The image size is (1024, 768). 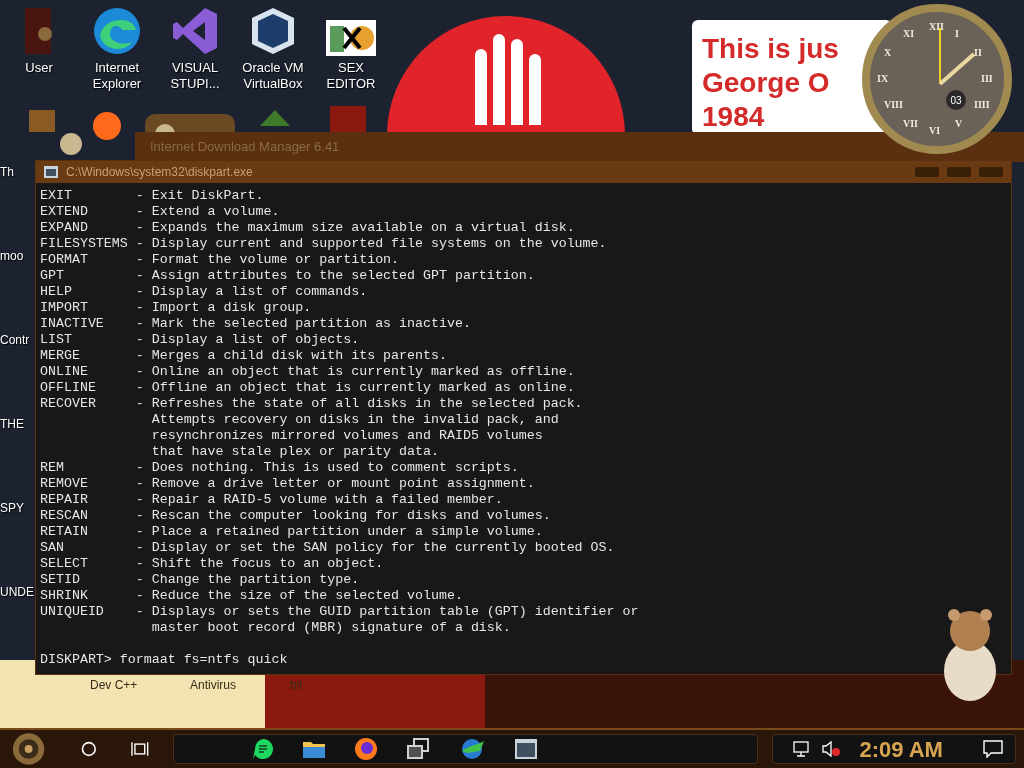 I want to click on date-dial: 03, so click(x=956, y=100).